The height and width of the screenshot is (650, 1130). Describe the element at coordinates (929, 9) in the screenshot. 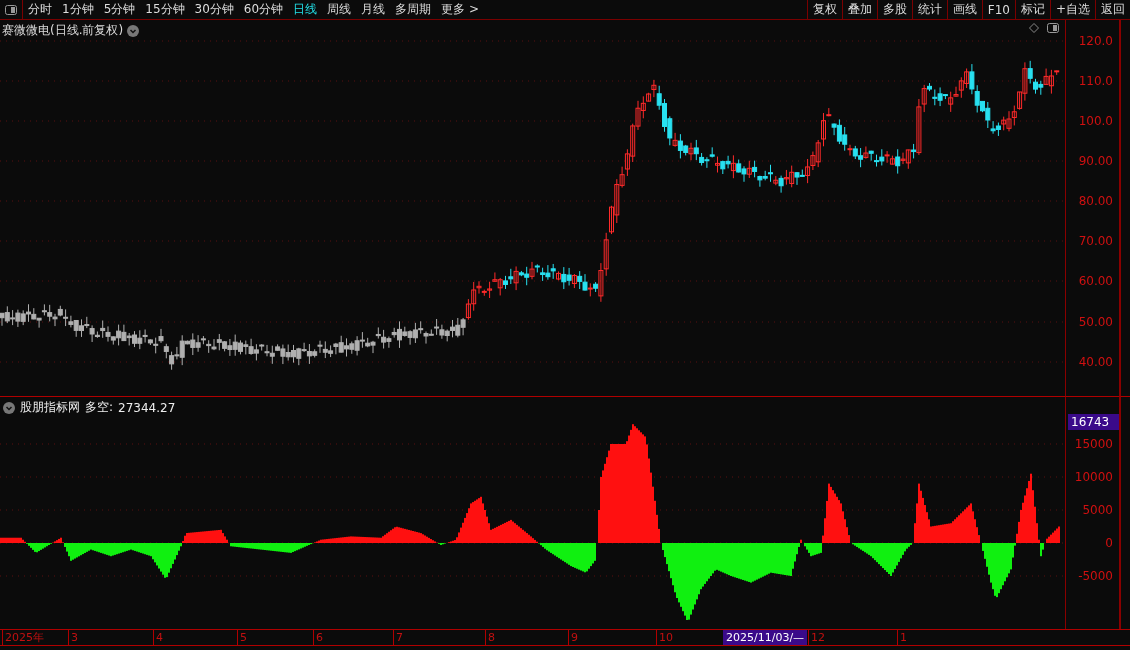

I see `toolbar-button: 统计` at that location.